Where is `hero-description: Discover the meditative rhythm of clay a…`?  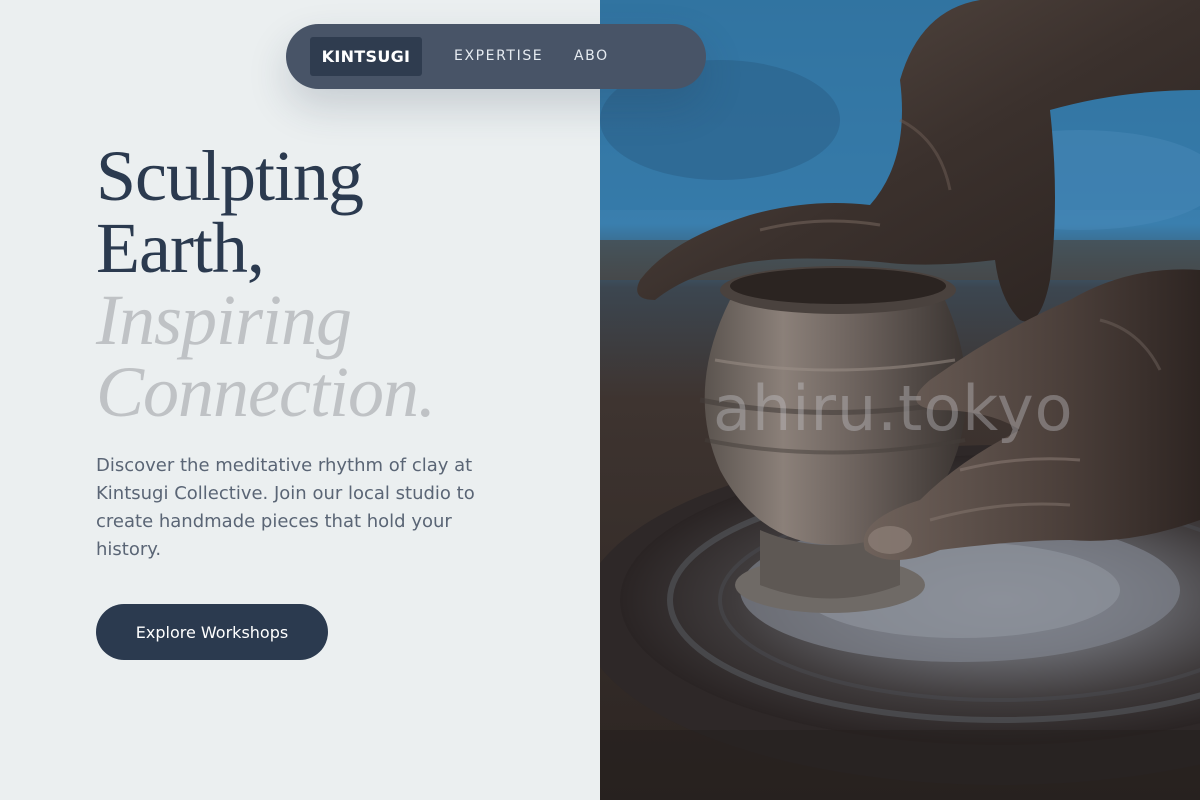 hero-description: Discover the meditative rhythm of clay a… is located at coordinates (285, 507).